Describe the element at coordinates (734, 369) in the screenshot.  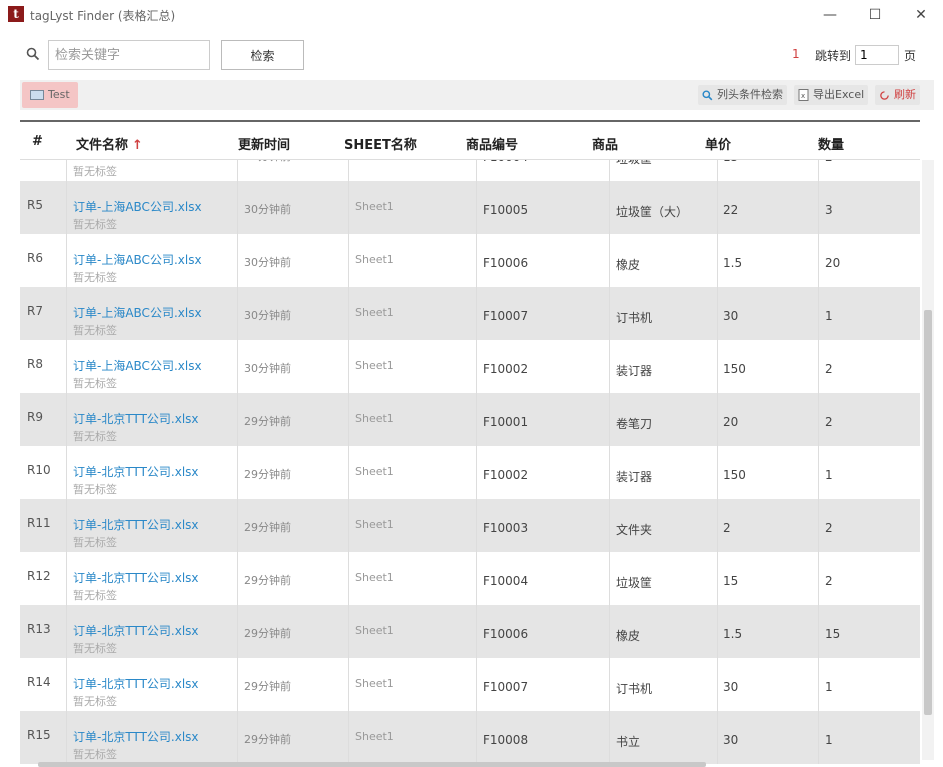
I see `unit-price: 150` at that location.